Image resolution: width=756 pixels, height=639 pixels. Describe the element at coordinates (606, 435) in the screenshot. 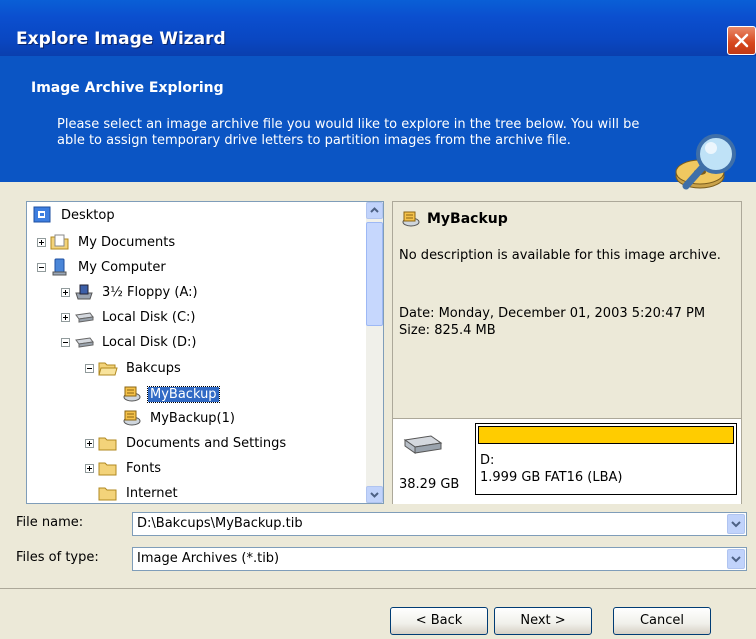

I see `partition-bar` at that location.